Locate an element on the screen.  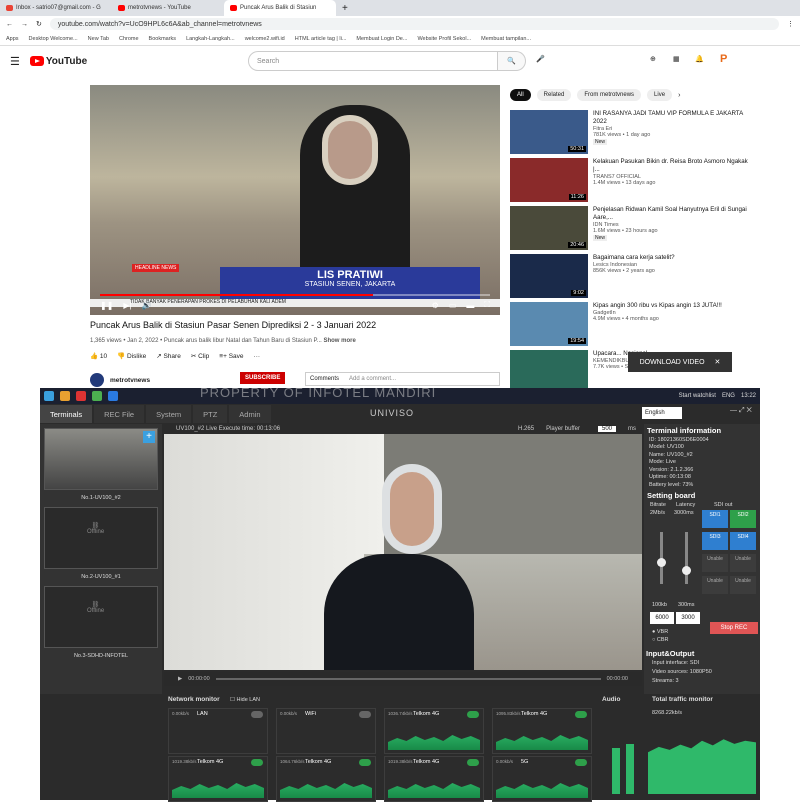
bookmark-item: Apps is located at coordinates (12, 39).